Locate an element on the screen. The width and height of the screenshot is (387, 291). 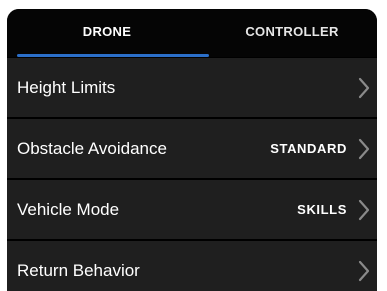
setting-label: Vehicle Mode is located at coordinates (68, 209).